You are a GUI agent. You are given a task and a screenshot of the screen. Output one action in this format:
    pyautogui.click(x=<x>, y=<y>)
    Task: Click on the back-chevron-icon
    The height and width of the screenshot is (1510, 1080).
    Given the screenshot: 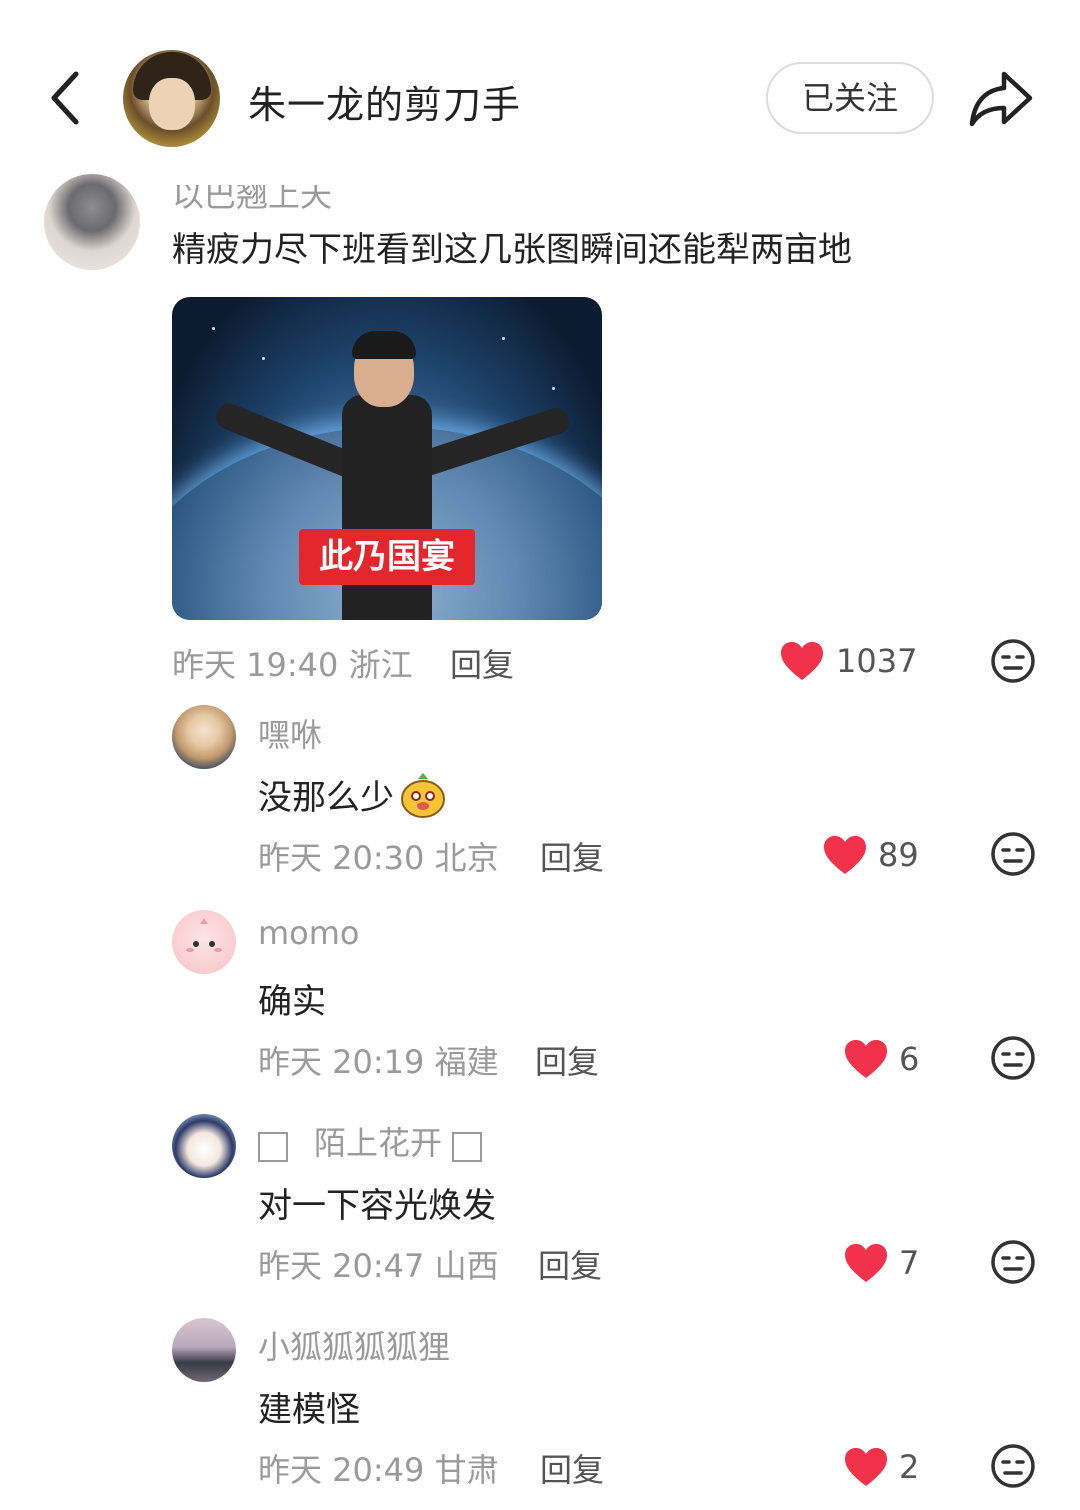 What is the action you would take?
    pyautogui.click(x=70, y=98)
    